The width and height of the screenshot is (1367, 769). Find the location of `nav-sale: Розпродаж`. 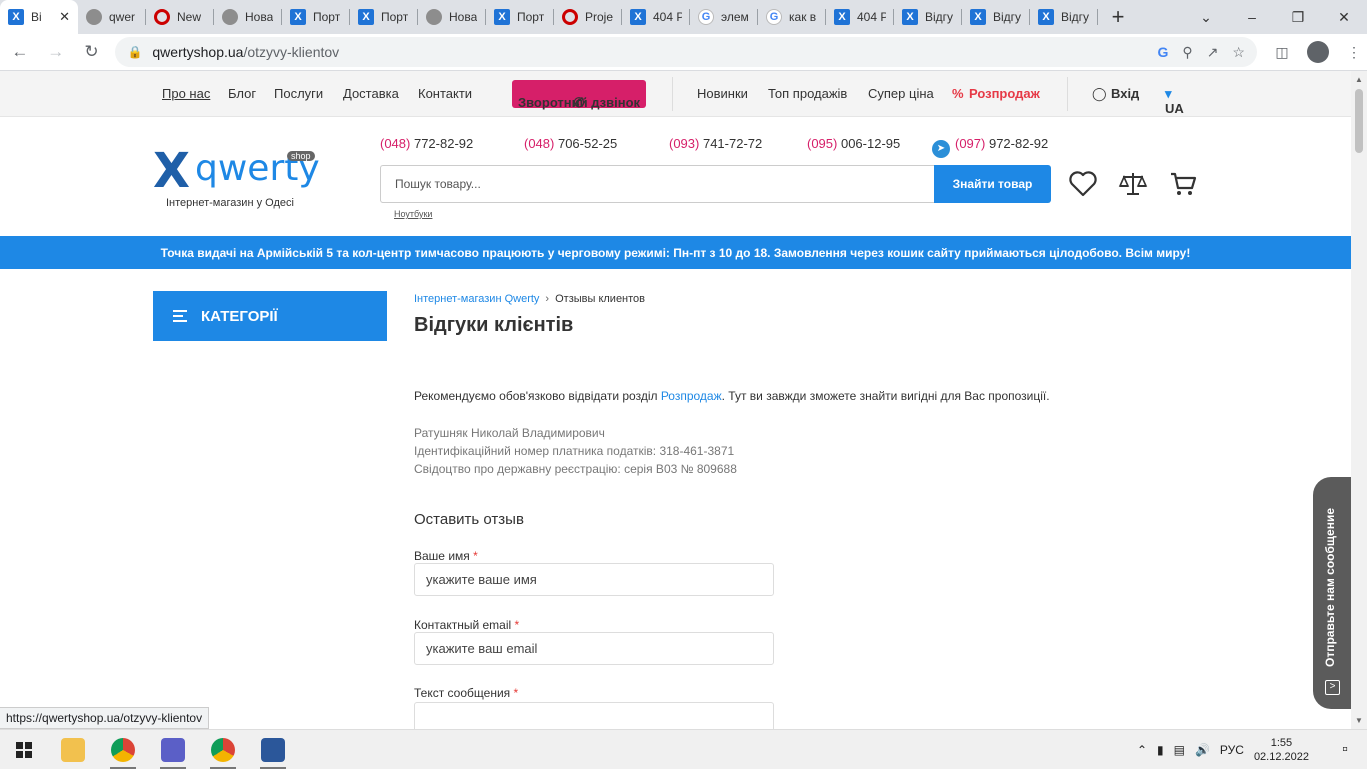

nav-sale: Розпродаж is located at coordinates (1004, 93).